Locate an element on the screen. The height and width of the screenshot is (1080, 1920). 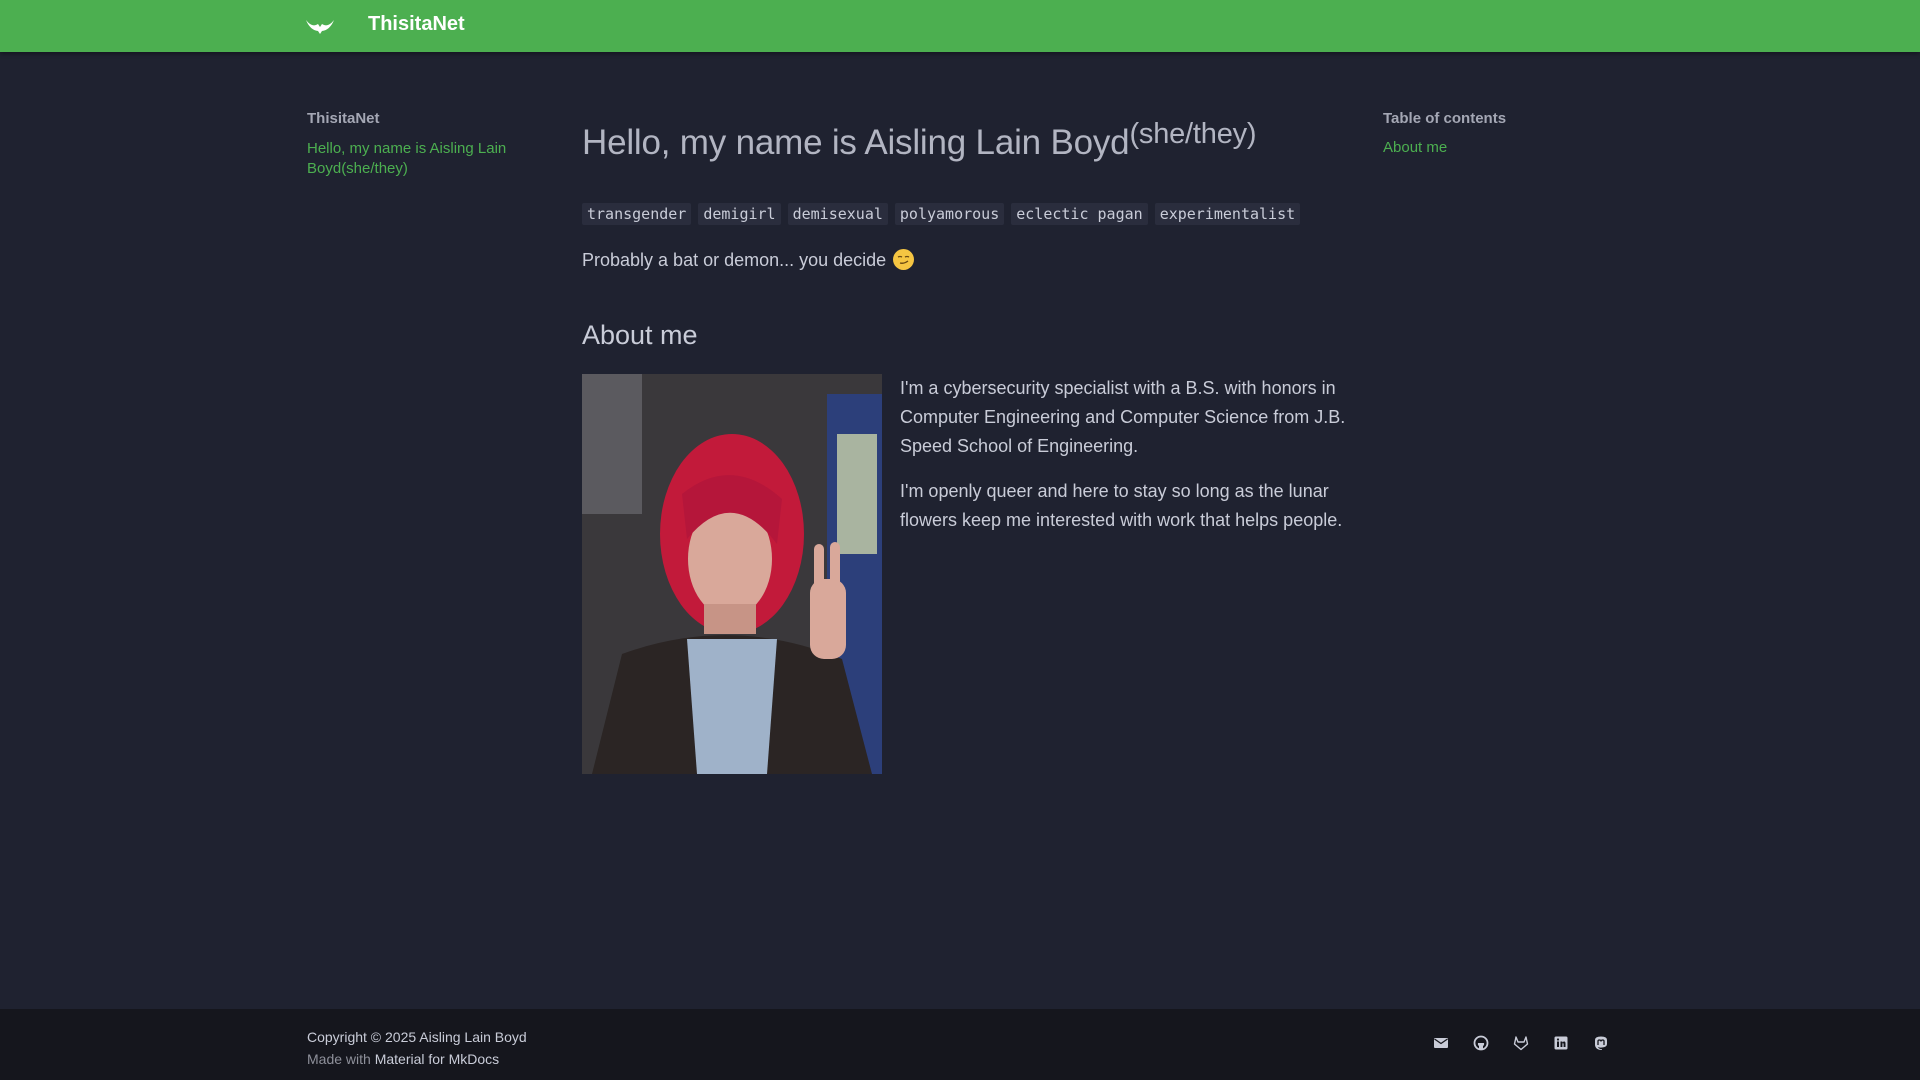
social-links is located at coordinates (1521, 1043).